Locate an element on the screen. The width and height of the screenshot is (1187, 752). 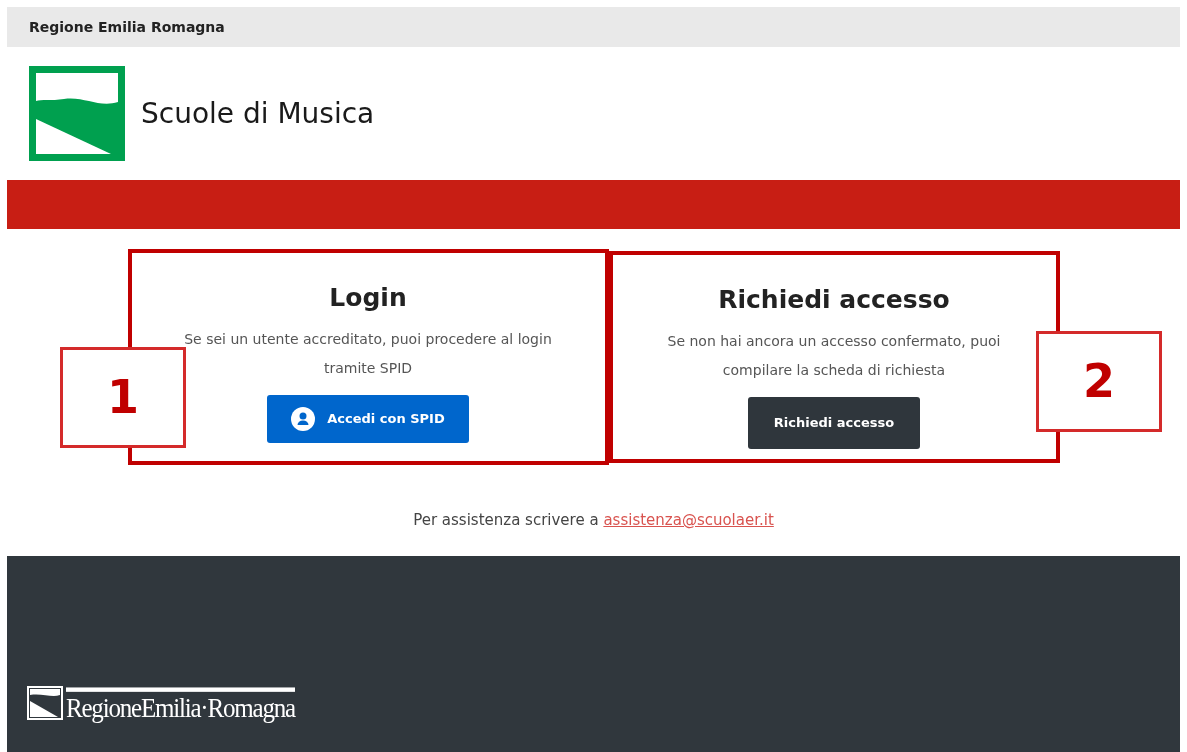
app-title: Scuole di Musica is located at coordinates (258, 113).